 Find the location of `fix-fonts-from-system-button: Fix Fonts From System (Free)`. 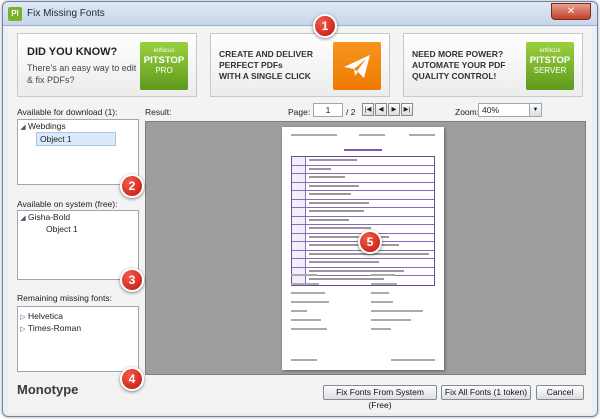

fix-fonts-from-system-button: Fix Fonts From System (Free) is located at coordinates (380, 397).